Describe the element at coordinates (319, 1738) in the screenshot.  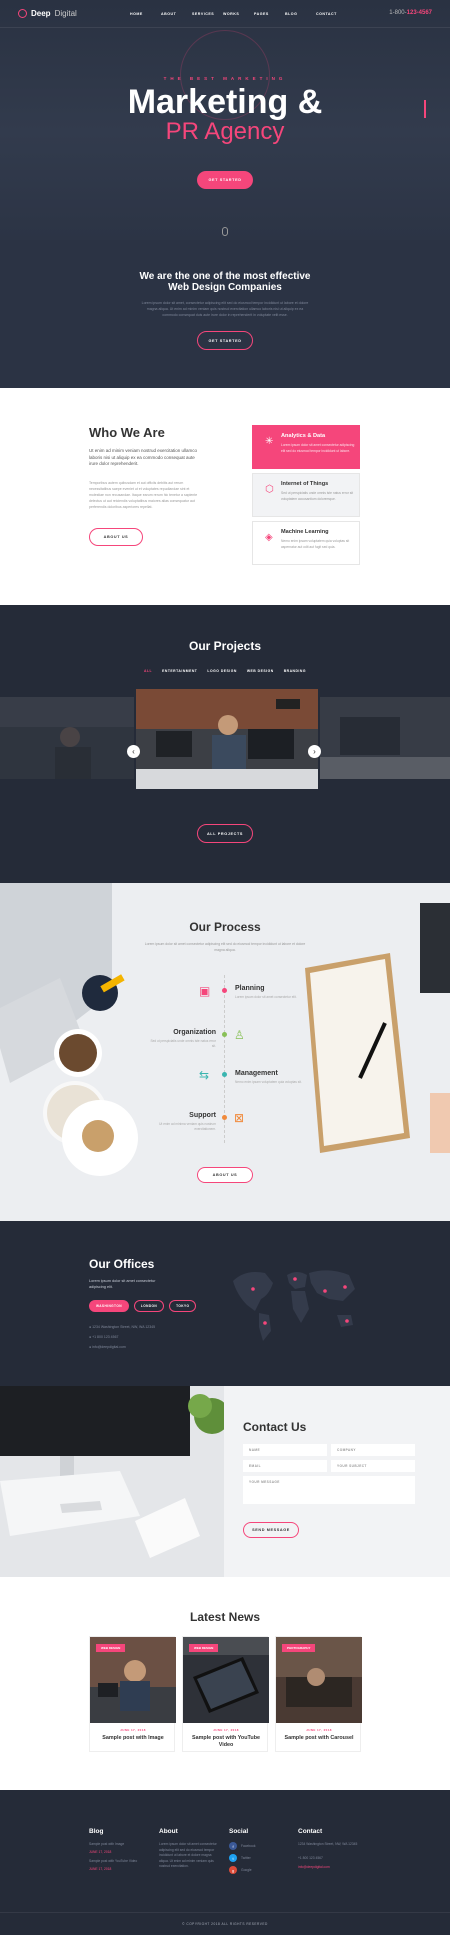
I see `news-title: Sample post with Carousel` at that location.